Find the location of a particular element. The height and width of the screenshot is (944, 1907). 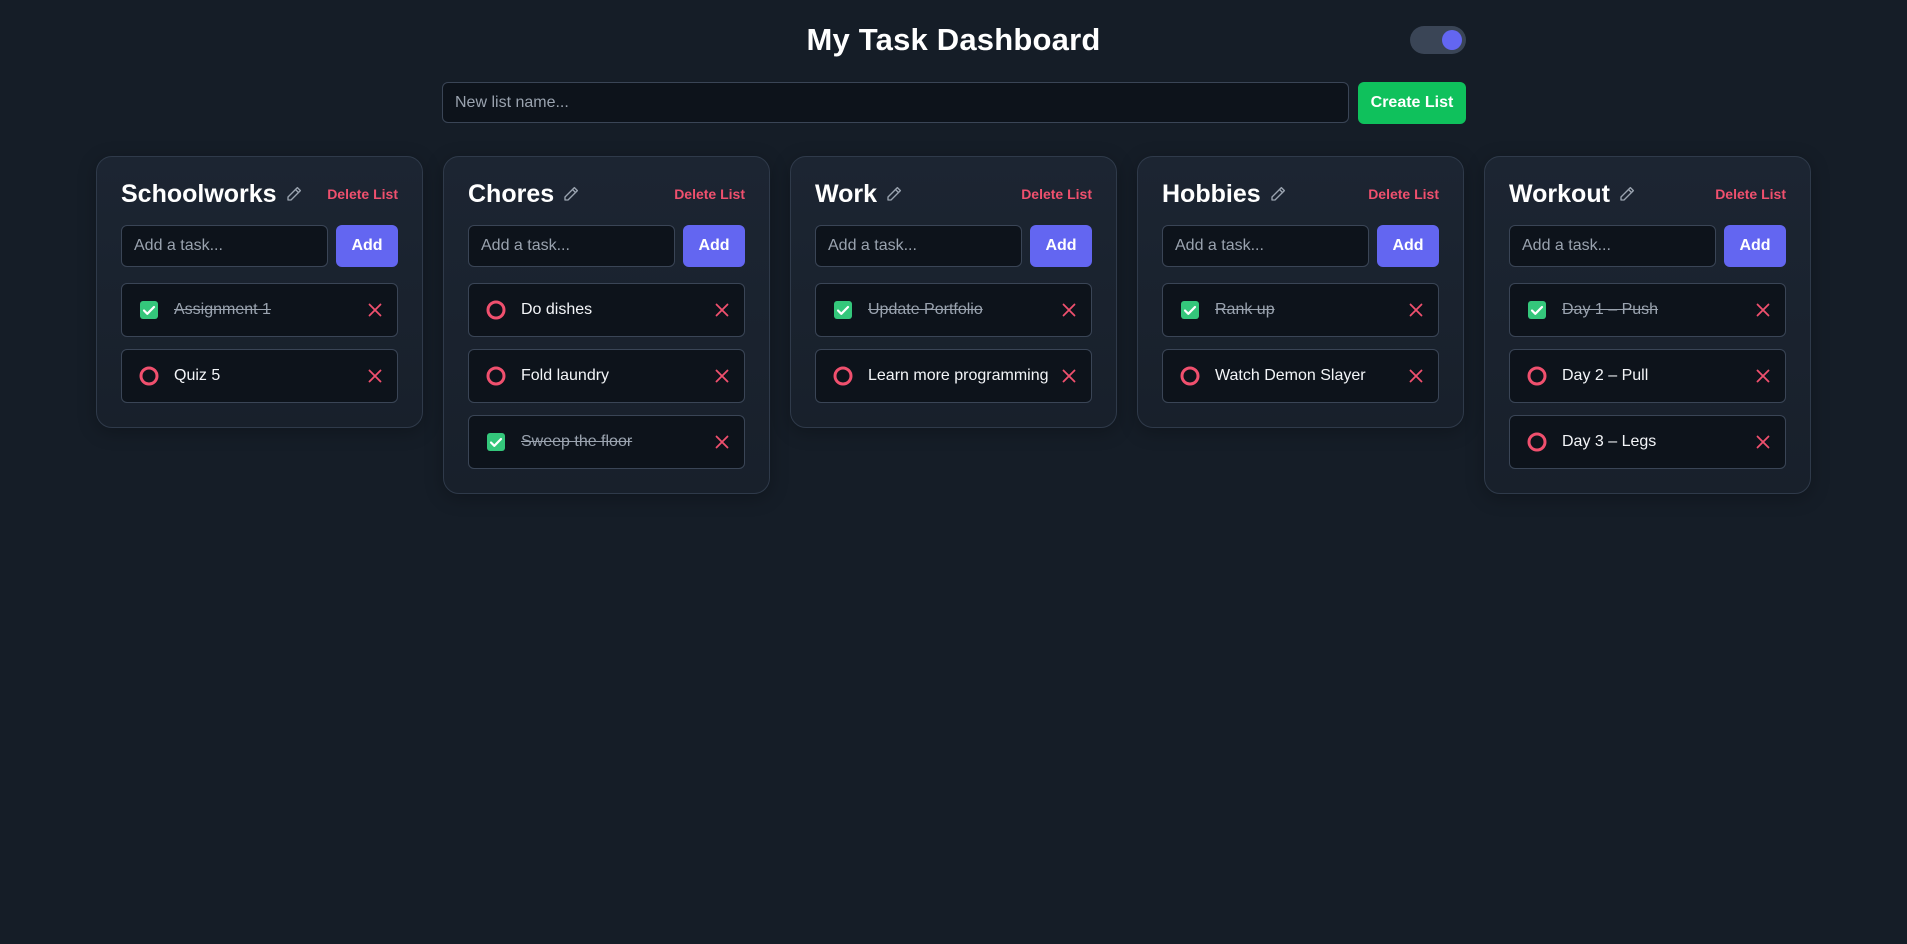

task-list: Do dishes Fold laundry Sweep the floor is located at coordinates (606, 376).